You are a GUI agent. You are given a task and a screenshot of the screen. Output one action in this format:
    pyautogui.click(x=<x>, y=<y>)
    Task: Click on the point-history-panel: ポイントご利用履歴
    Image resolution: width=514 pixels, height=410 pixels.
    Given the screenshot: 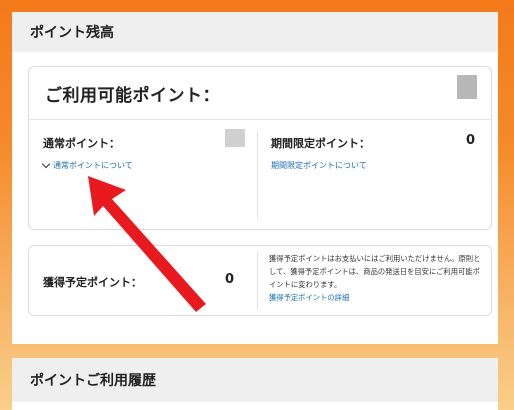 What is the action you would take?
    pyautogui.click(x=255, y=384)
    